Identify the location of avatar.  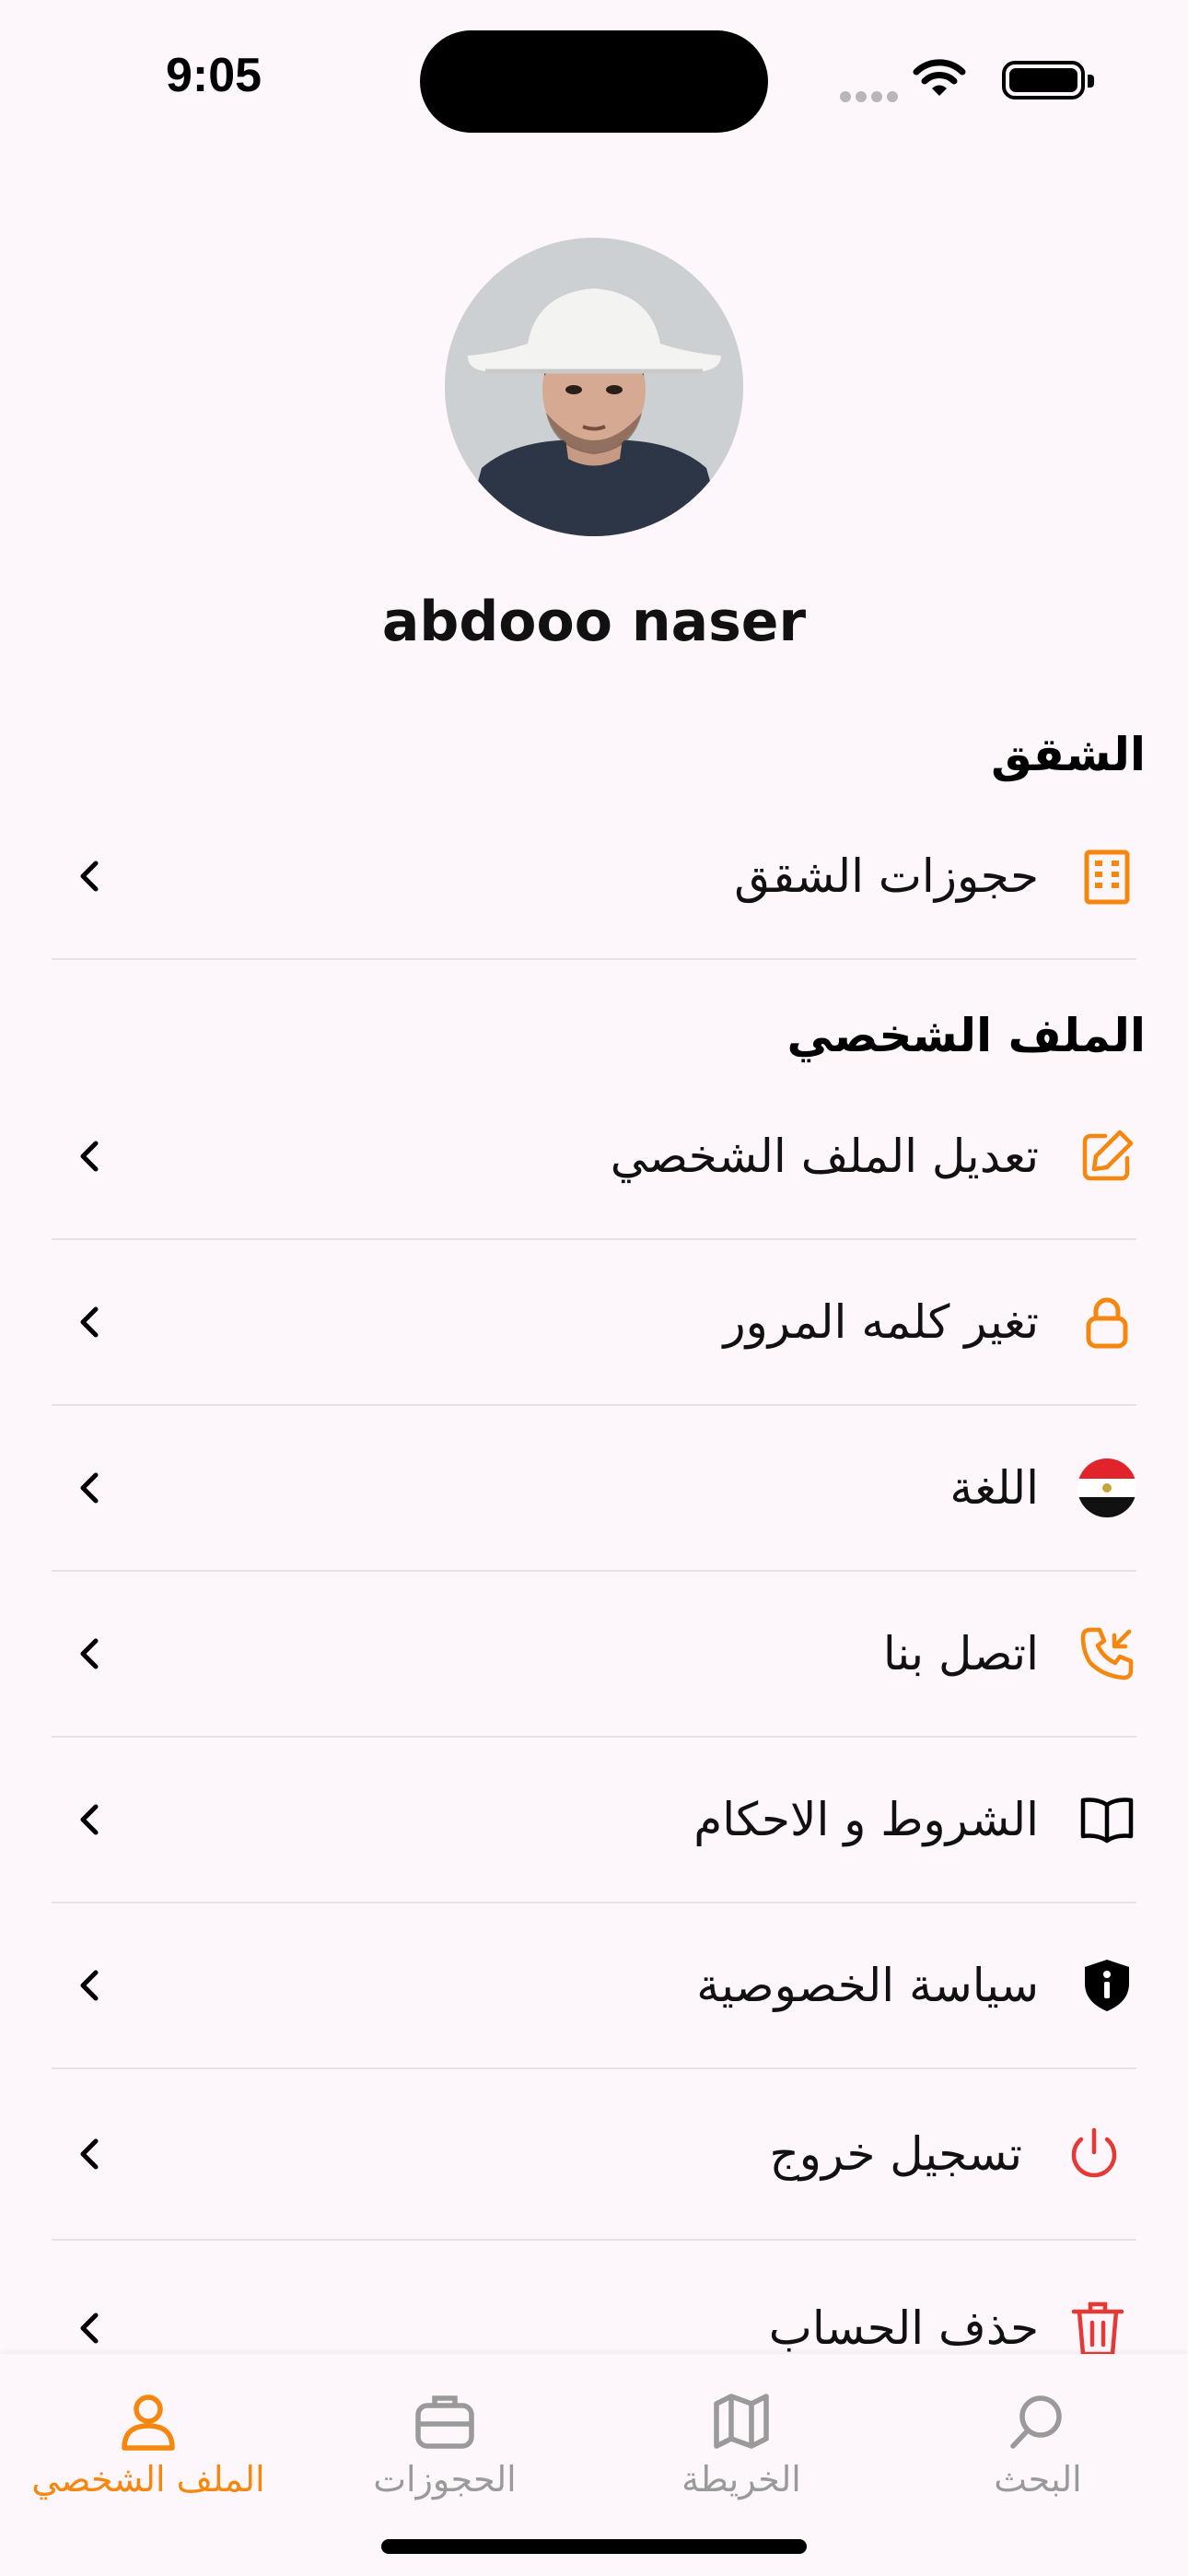
(594, 387).